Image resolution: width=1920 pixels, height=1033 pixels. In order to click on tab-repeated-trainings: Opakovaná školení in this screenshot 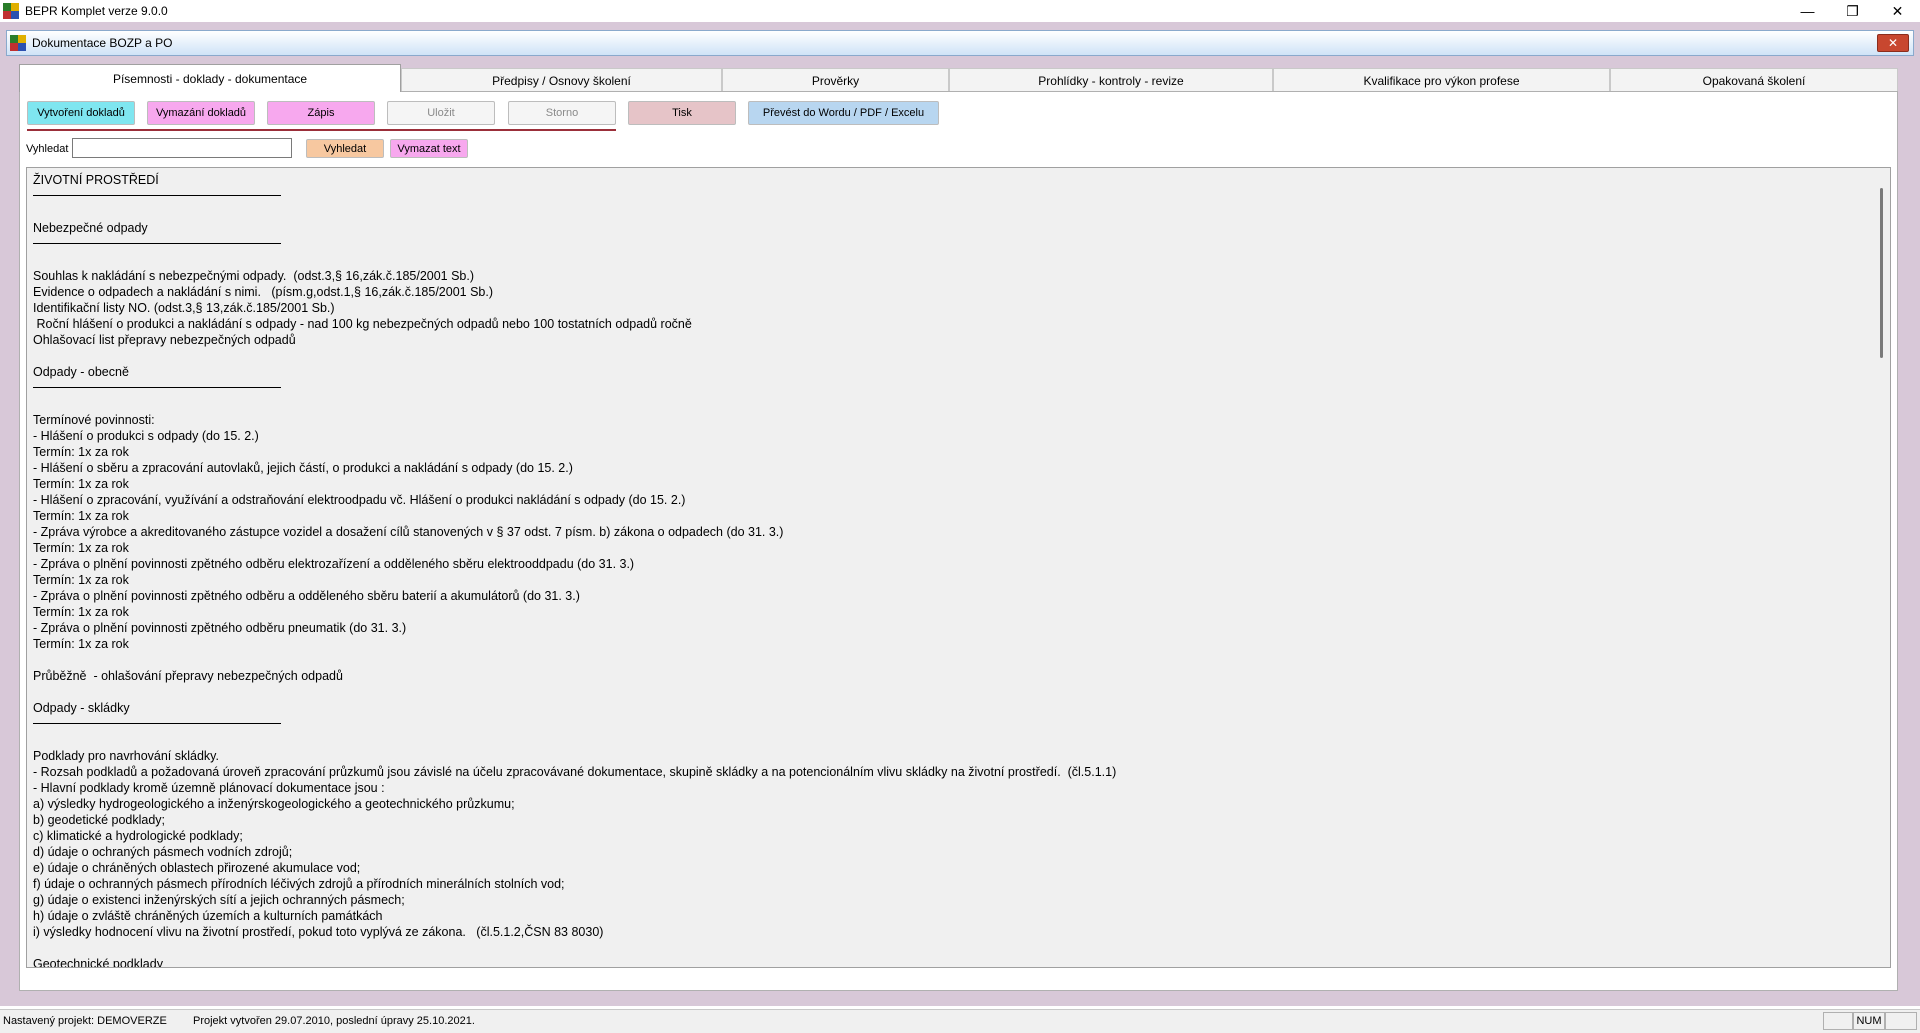, I will do `click(1754, 80)`.